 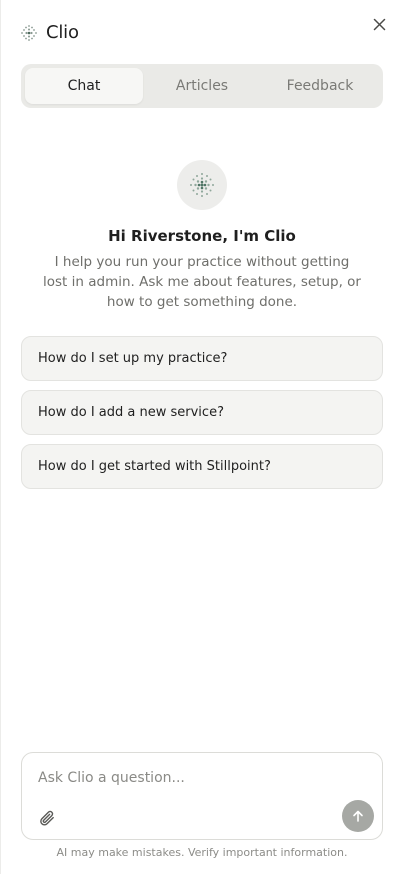 I want to click on panel-header: Clio, so click(x=201, y=32).